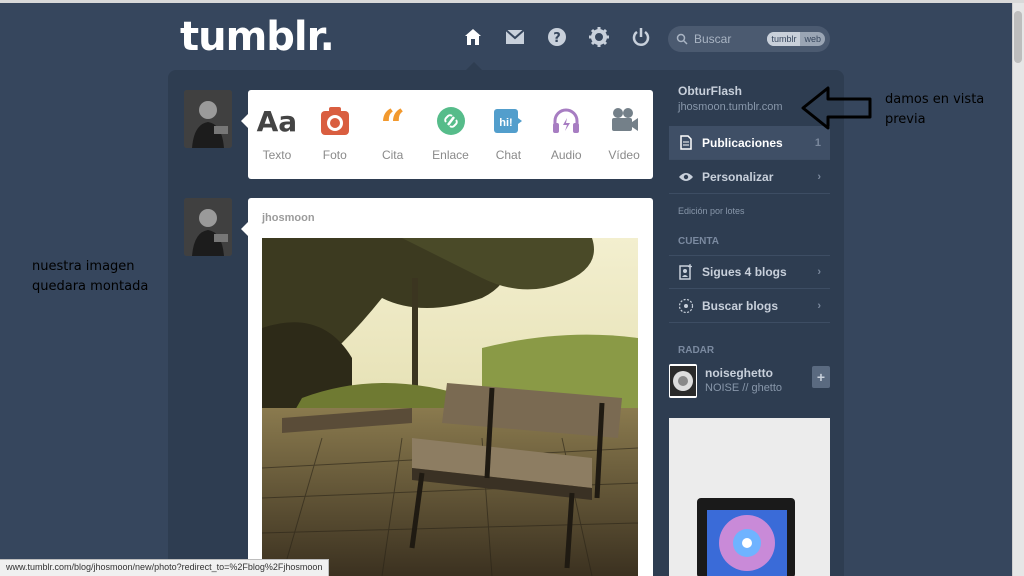 This screenshot has height=576, width=1024. What do you see at coordinates (566, 121) in the screenshot?
I see `headphones-icon` at bounding box center [566, 121].